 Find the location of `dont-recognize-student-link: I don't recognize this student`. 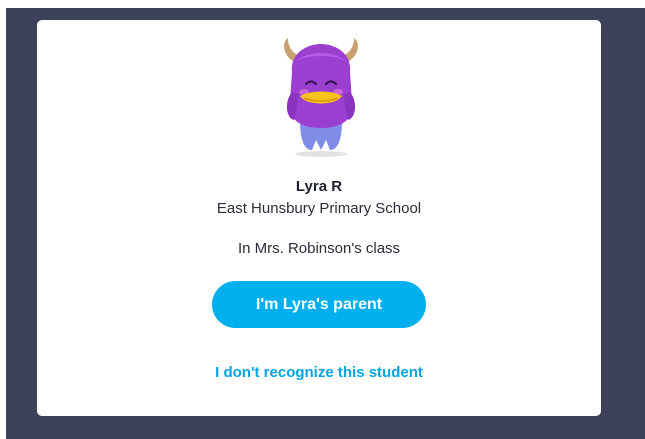

dont-recognize-student-link: I don't recognize this student is located at coordinates (319, 372).